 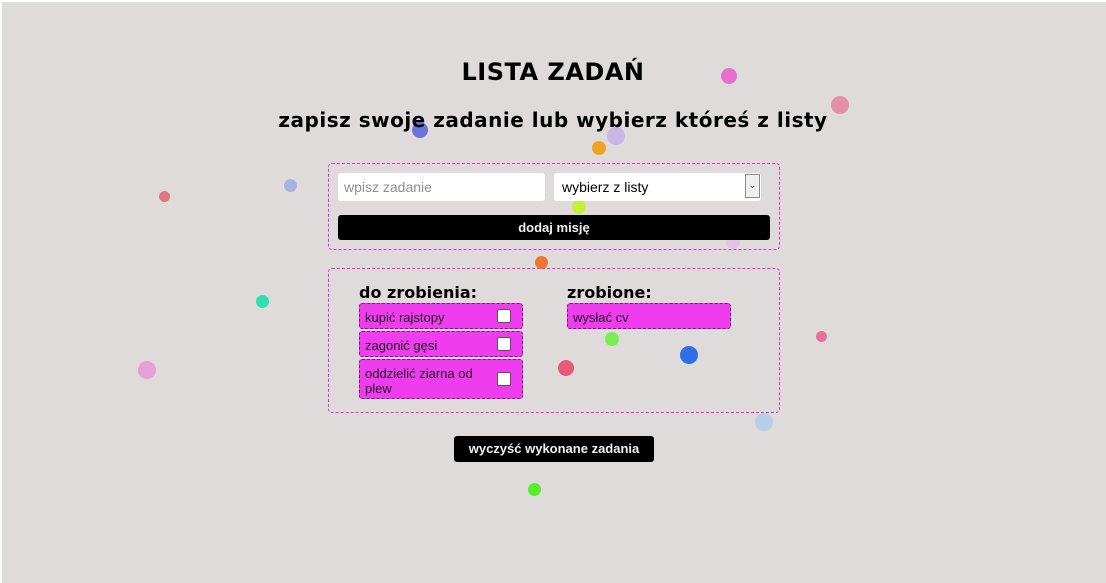 I want to click on clear-done-button: wyczyść wykonane zadania, so click(x=554, y=449).